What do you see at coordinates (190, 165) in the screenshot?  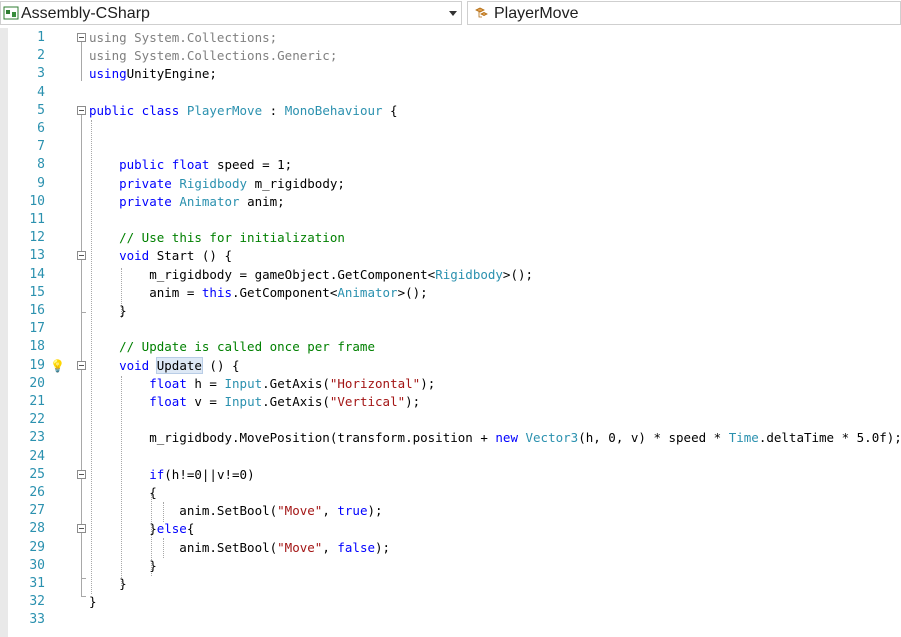 I see `code-text: public float speed = 1;` at bounding box center [190, 165].